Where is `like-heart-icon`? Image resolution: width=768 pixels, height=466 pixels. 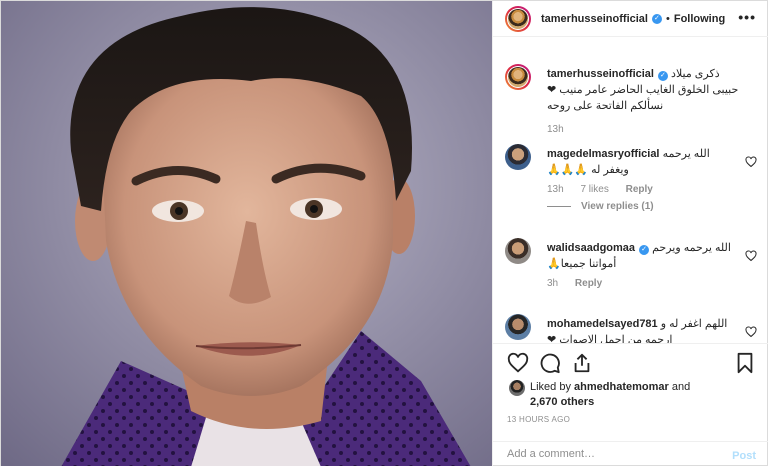
like-heart-icon is located at coordinates (518, 363).